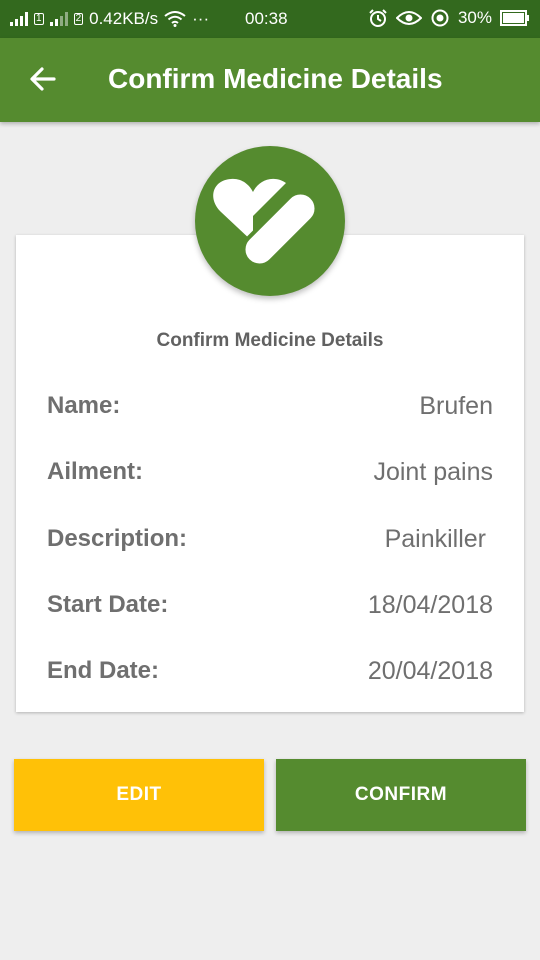 This screenshot has height=960, width=540. I want to click on detail-row-end-date: End Date: 20/04/2018, so click(270, 675).